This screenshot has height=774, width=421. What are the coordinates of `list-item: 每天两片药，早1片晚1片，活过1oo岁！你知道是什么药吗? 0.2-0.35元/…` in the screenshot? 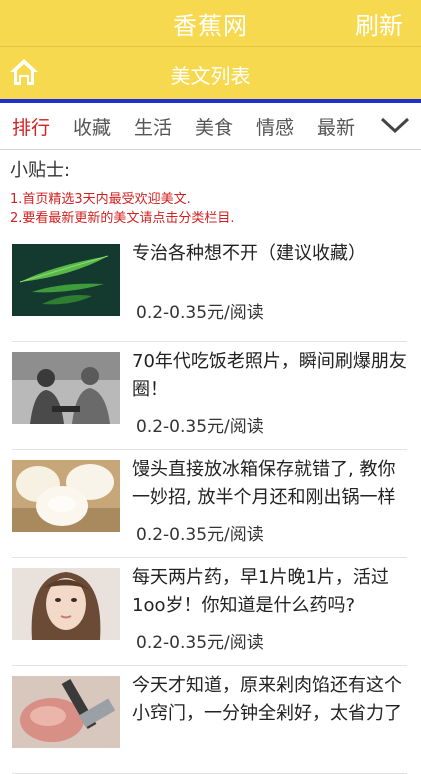 It's located at (209, 612).